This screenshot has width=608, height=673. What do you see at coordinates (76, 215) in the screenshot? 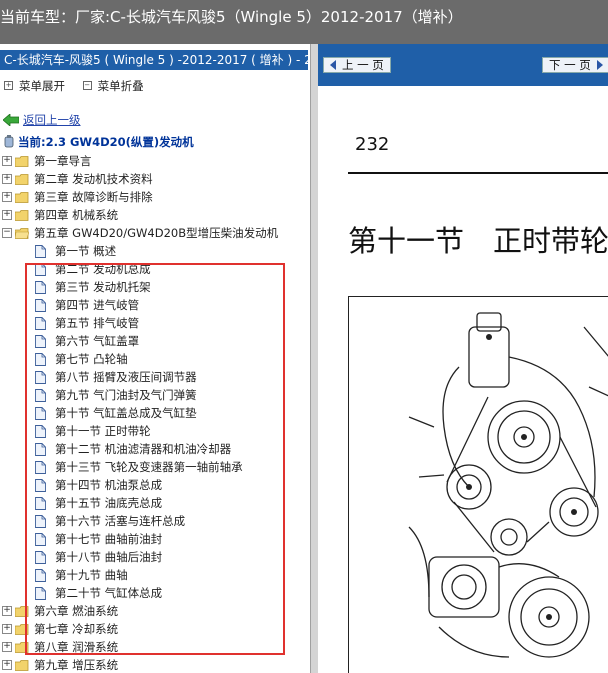
I see `tree-node-label: 第四章 机械系统` at bounding box center [76, 215].